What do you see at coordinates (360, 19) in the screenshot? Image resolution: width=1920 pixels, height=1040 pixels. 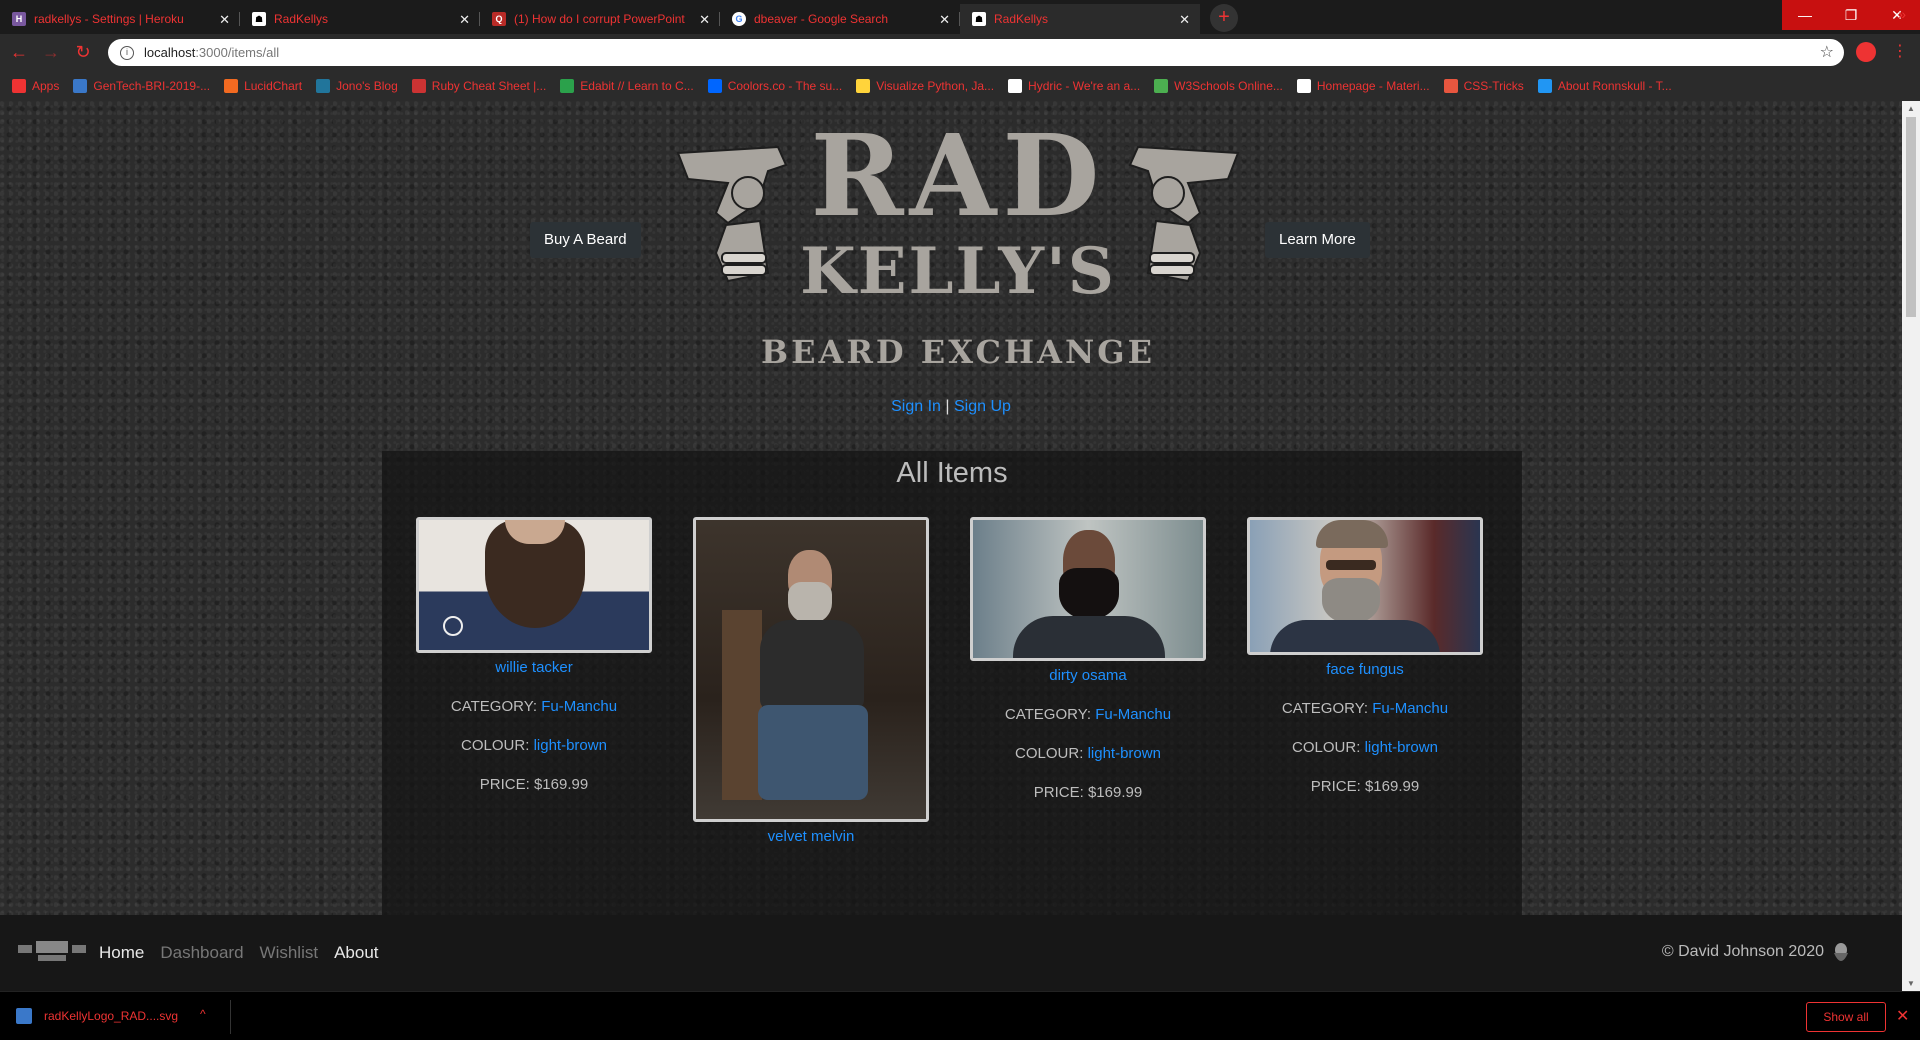 I see `browser-tab: ☗ RadKellys ✕` at bounding box center [360, 19].